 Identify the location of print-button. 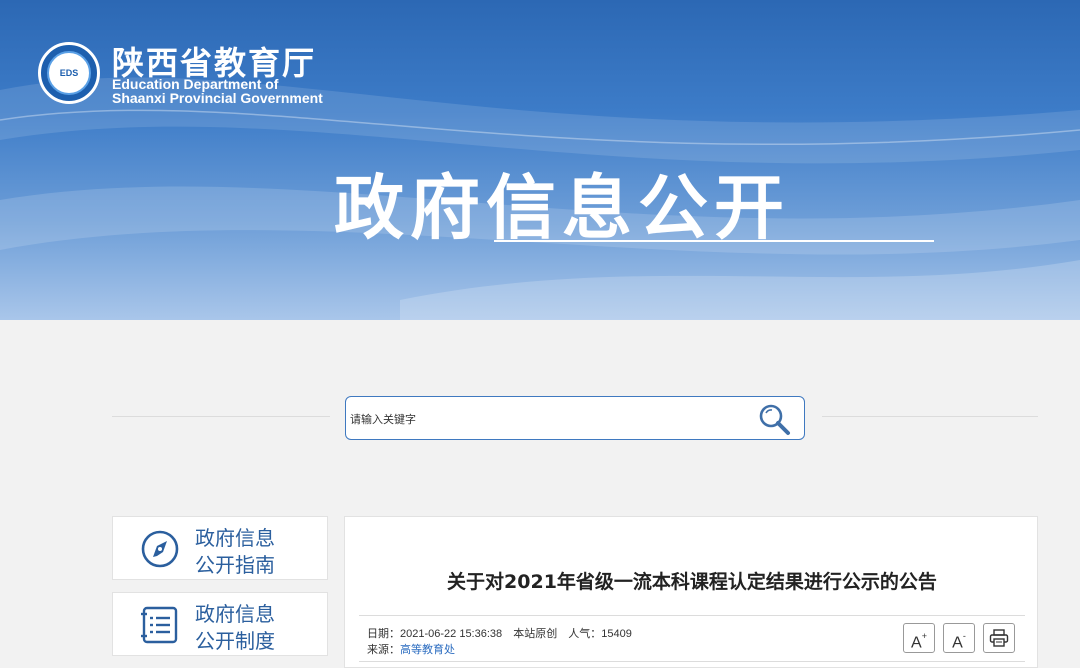
(999, 638).